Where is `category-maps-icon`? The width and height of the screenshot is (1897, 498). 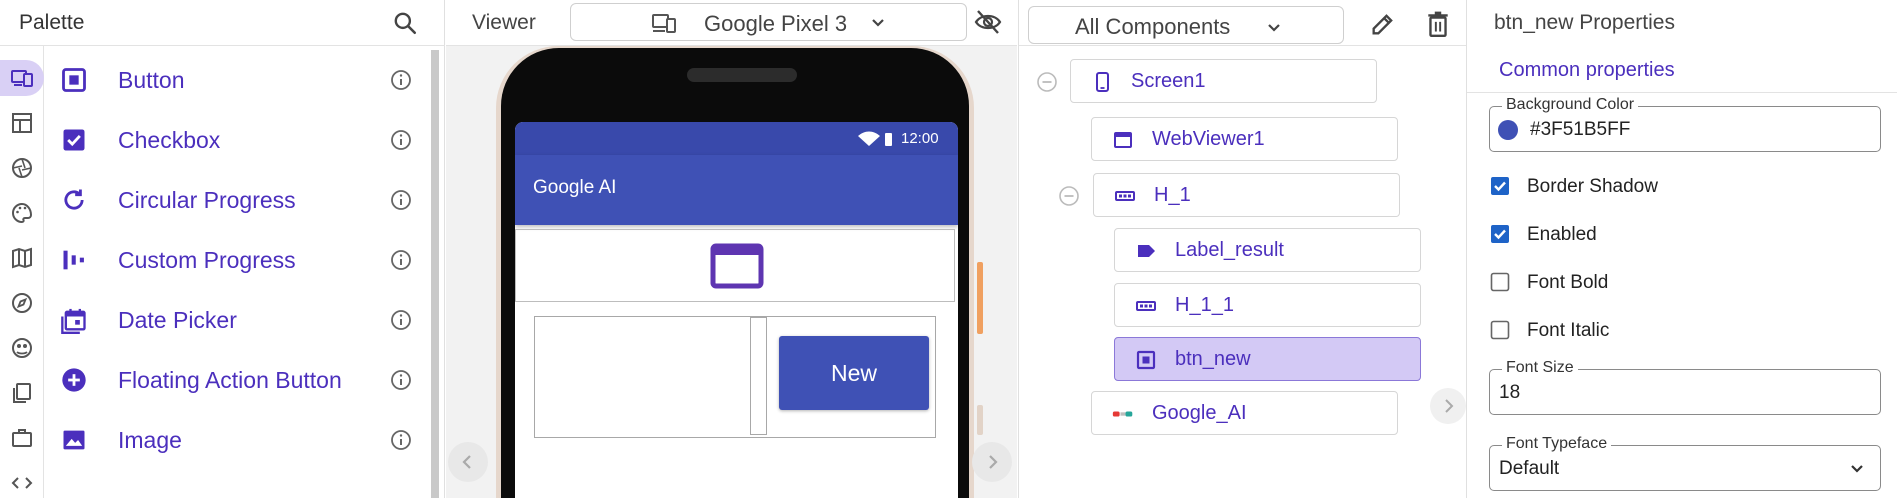
category-maps-icon is located at coordinates (22, 258).